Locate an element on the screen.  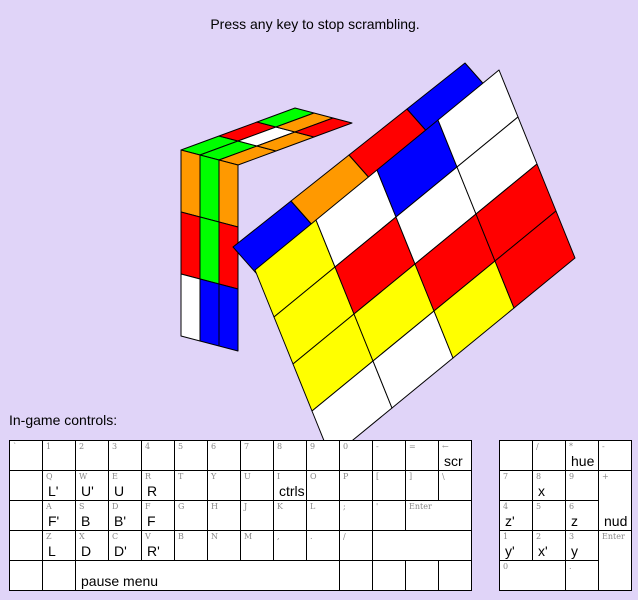
key: N is located at coordinates (224, 545).